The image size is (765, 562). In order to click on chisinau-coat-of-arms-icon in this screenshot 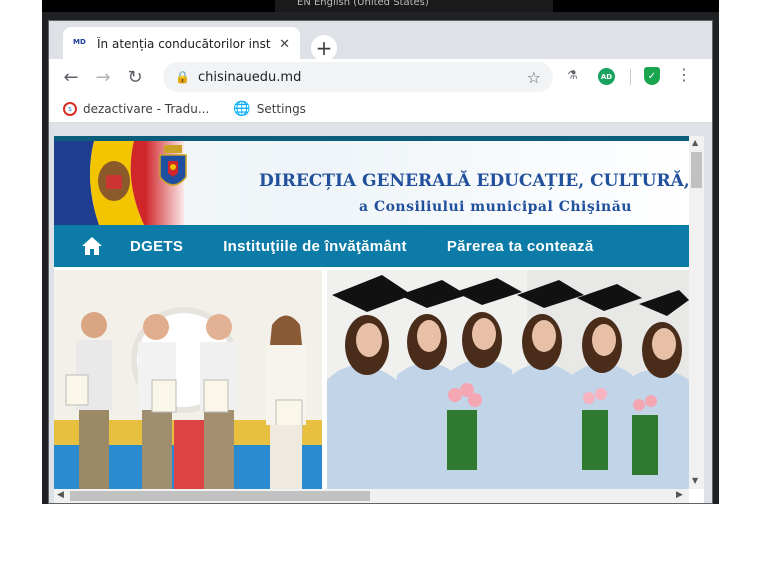, I will do `click(173, 165)`.